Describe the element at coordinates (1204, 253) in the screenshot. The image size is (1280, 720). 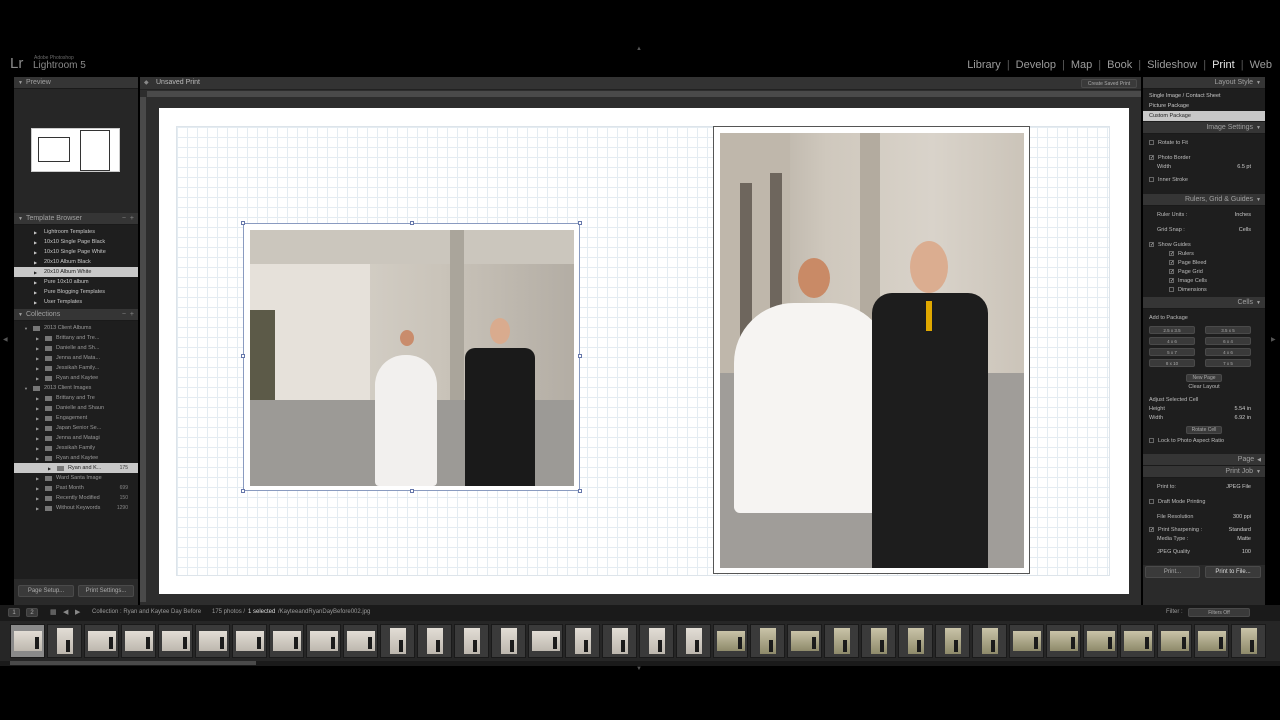
I see `guide-option: ✓ Rulers` at that location.